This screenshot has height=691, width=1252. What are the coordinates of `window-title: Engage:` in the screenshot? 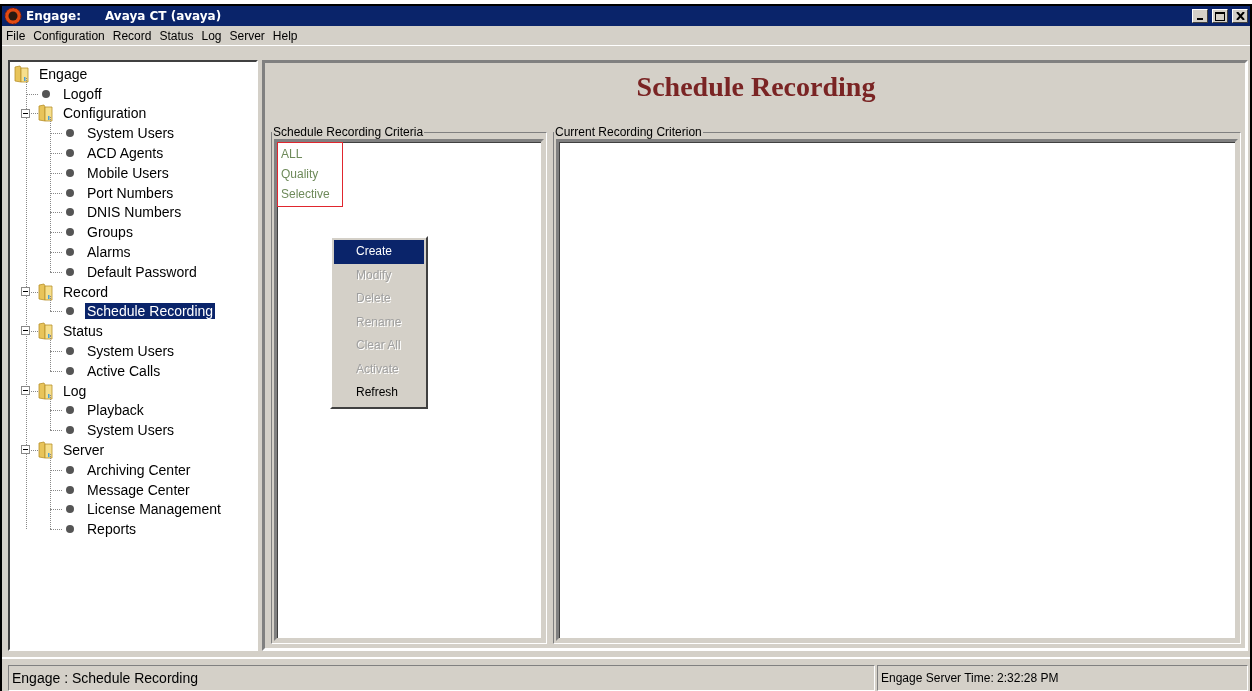 It's located at (53, 16).